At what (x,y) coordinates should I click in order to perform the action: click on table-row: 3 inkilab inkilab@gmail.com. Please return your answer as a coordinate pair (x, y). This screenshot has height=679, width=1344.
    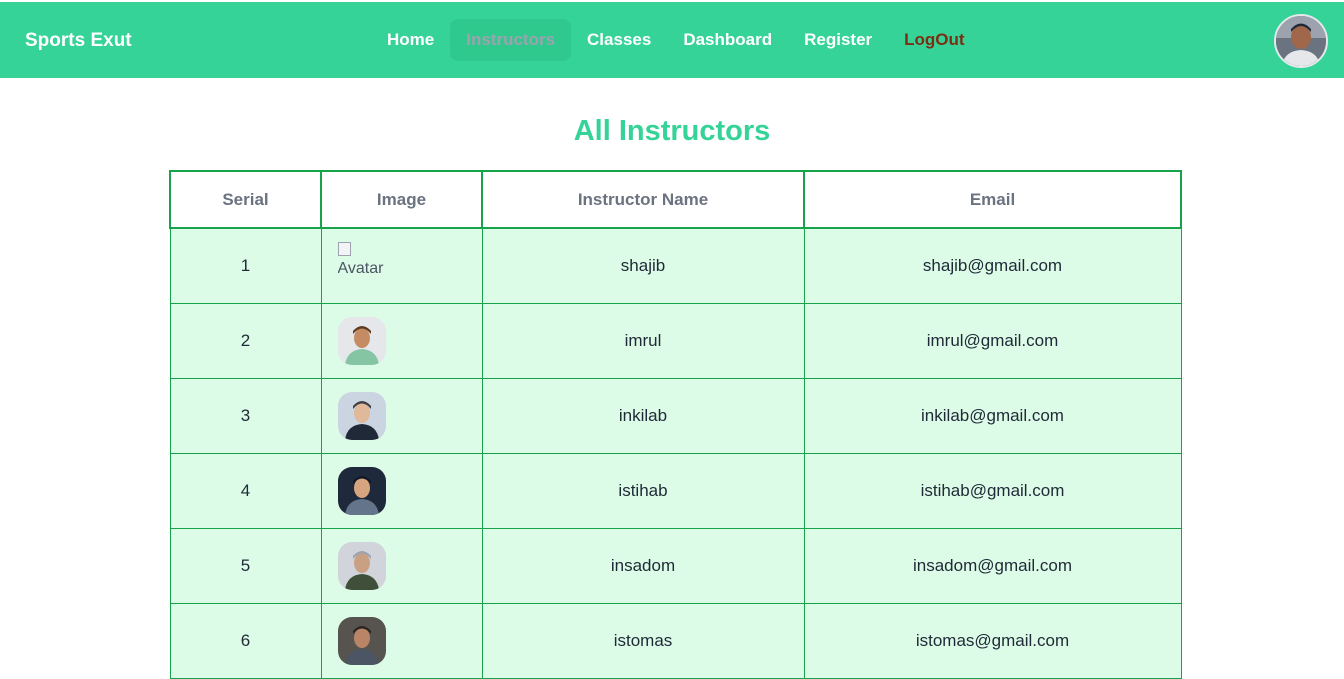
    Looking at the image, I should click on (675, 416).